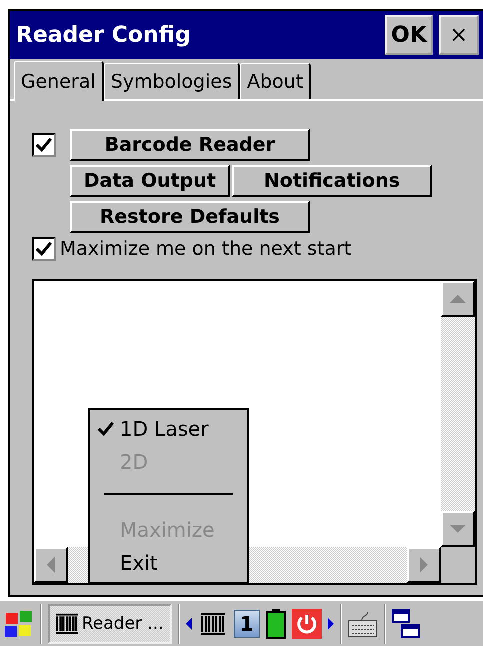 The width and height of the screenshot is (483, 646). I want to click on battery-icon, so click(276, 623).